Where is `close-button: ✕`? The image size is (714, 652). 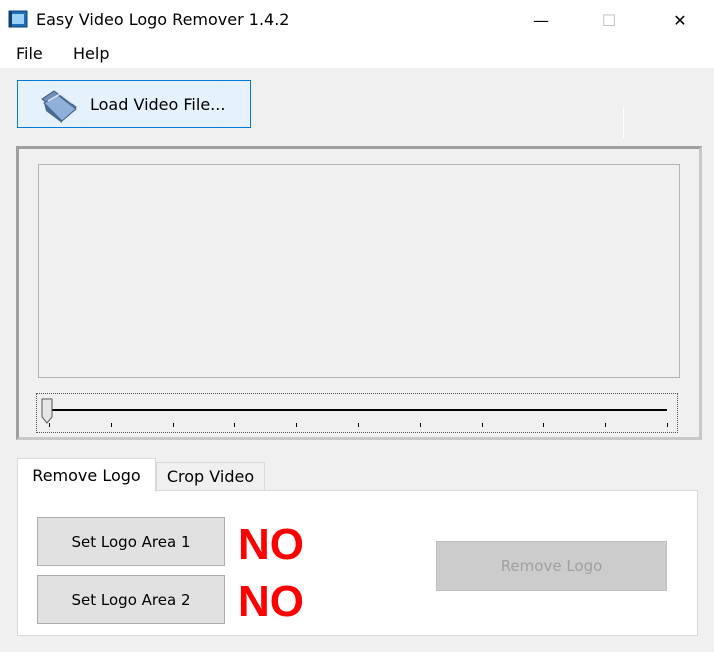
close-button: ✕ is located at coordinates (680, 20).